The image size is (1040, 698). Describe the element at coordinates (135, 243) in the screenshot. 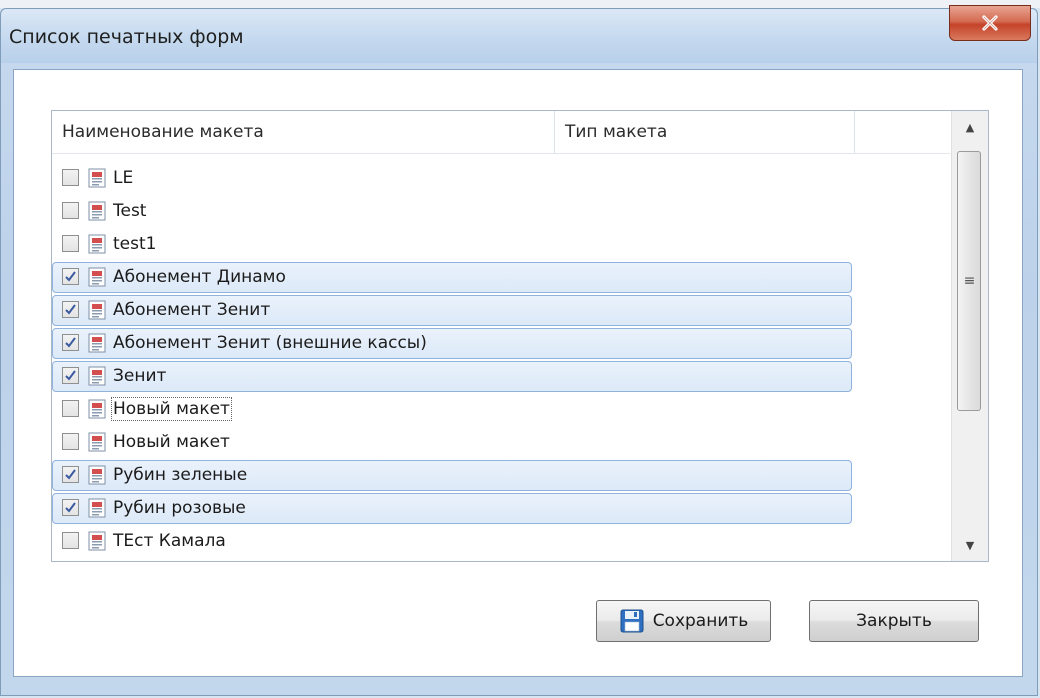

I see `row-label: test1` at that location.